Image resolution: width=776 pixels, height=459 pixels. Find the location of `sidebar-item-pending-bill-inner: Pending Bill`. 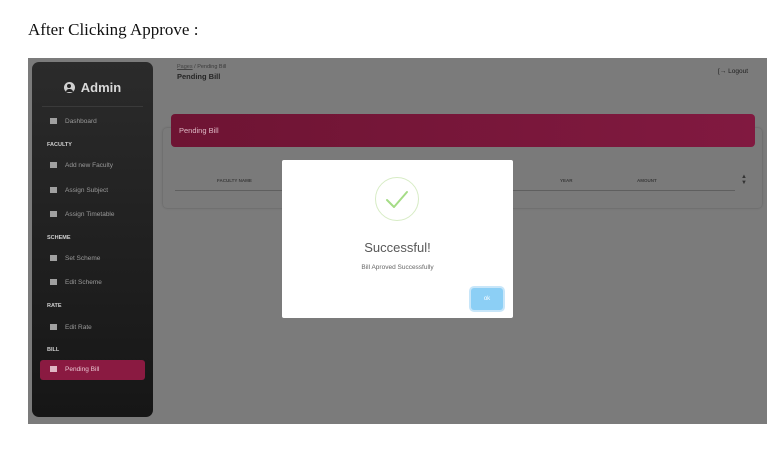

sidebar-item-pending-bill-inner: Pending Bill is located at coordinates (74, 370).